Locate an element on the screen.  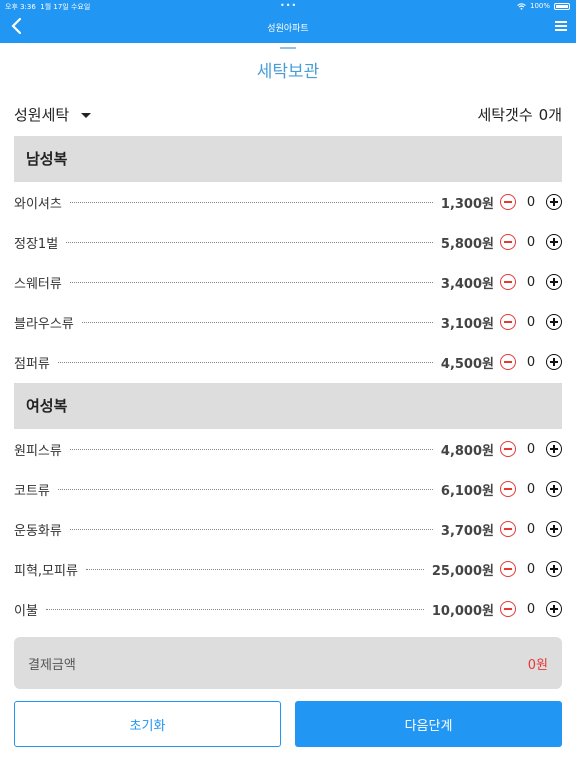
page-header: 세탁보관 is located at coordinates (288, 64).